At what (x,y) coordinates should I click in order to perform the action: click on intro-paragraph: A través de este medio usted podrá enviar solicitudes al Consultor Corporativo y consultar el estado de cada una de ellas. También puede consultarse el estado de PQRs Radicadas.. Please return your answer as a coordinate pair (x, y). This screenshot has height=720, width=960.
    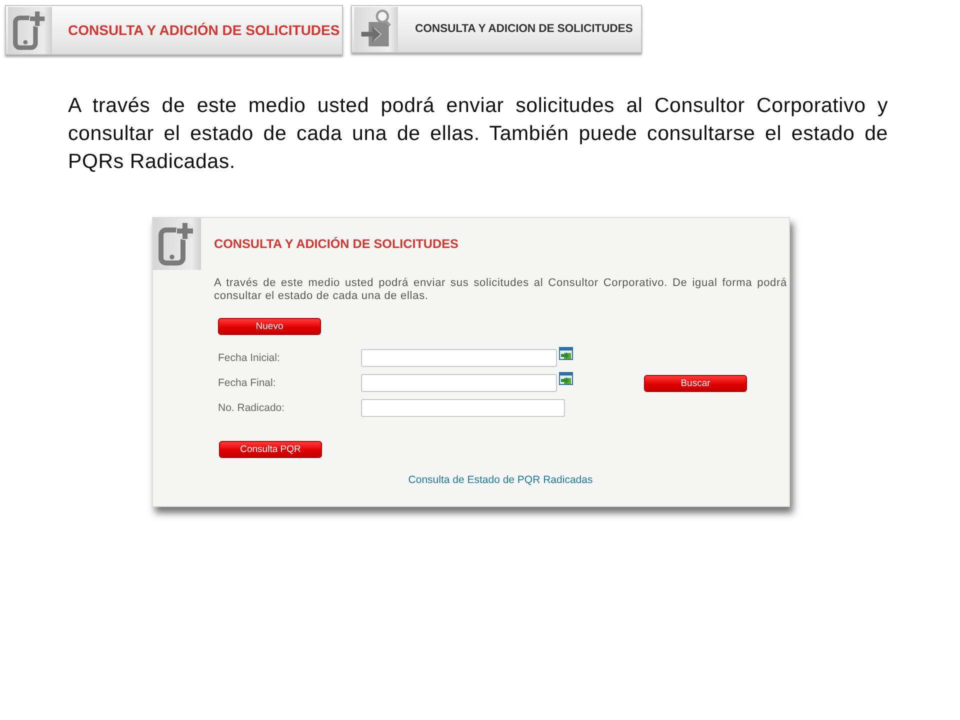
    Looking at the image, I should click on (478, 134).